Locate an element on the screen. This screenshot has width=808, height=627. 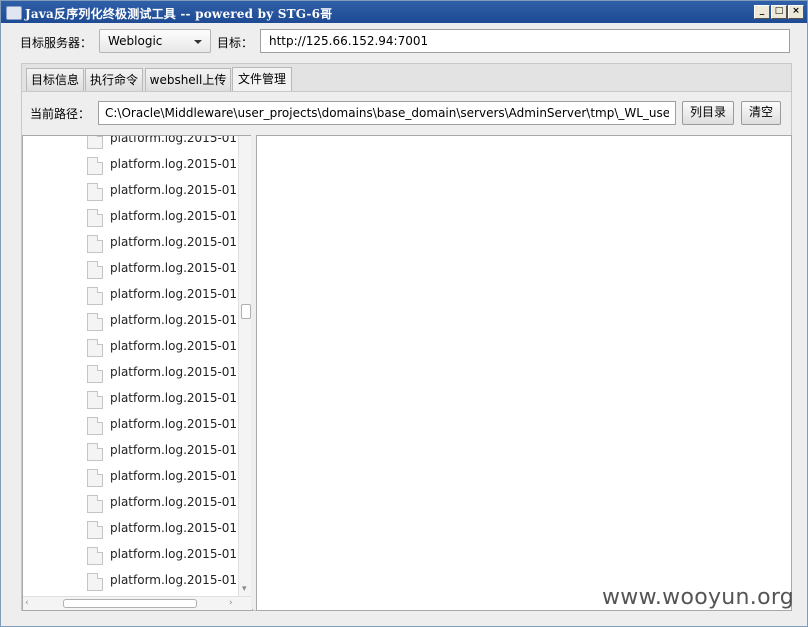
maximize-button: □ is located at coordinates (779, 12).